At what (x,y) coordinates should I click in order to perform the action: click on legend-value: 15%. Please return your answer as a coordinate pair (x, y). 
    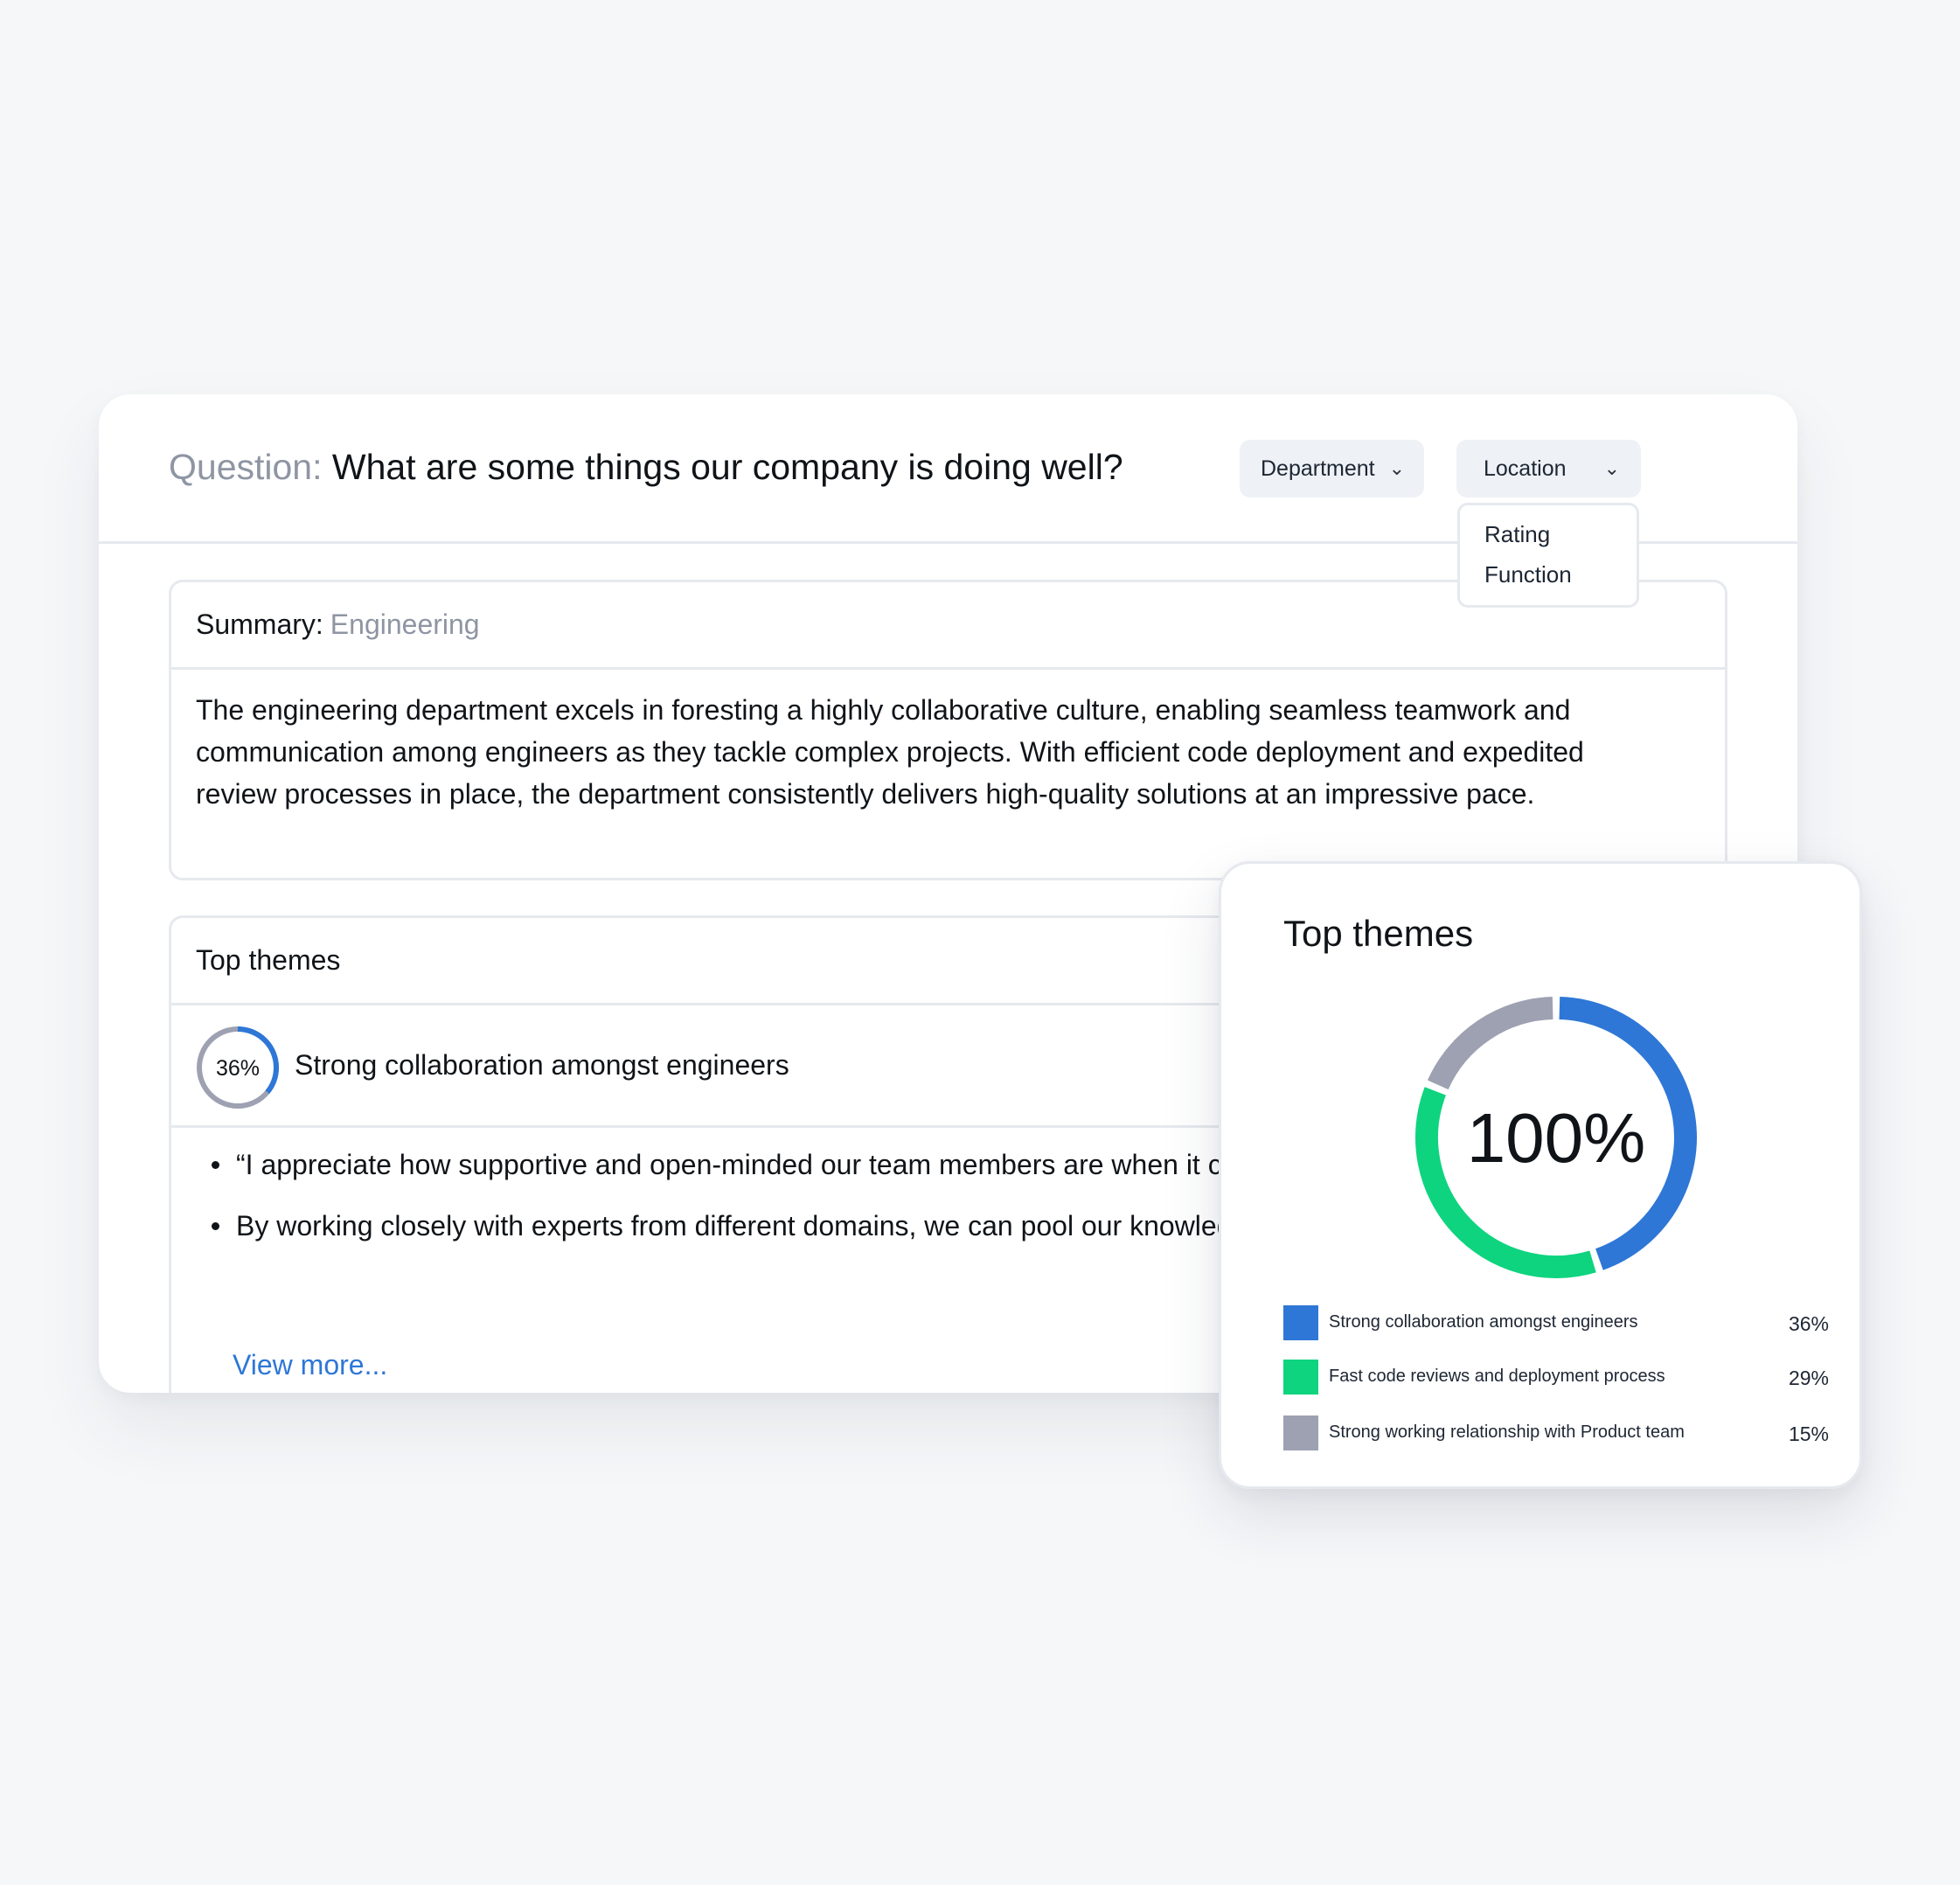
    Looking at the image, I should click on (1809, 1433).